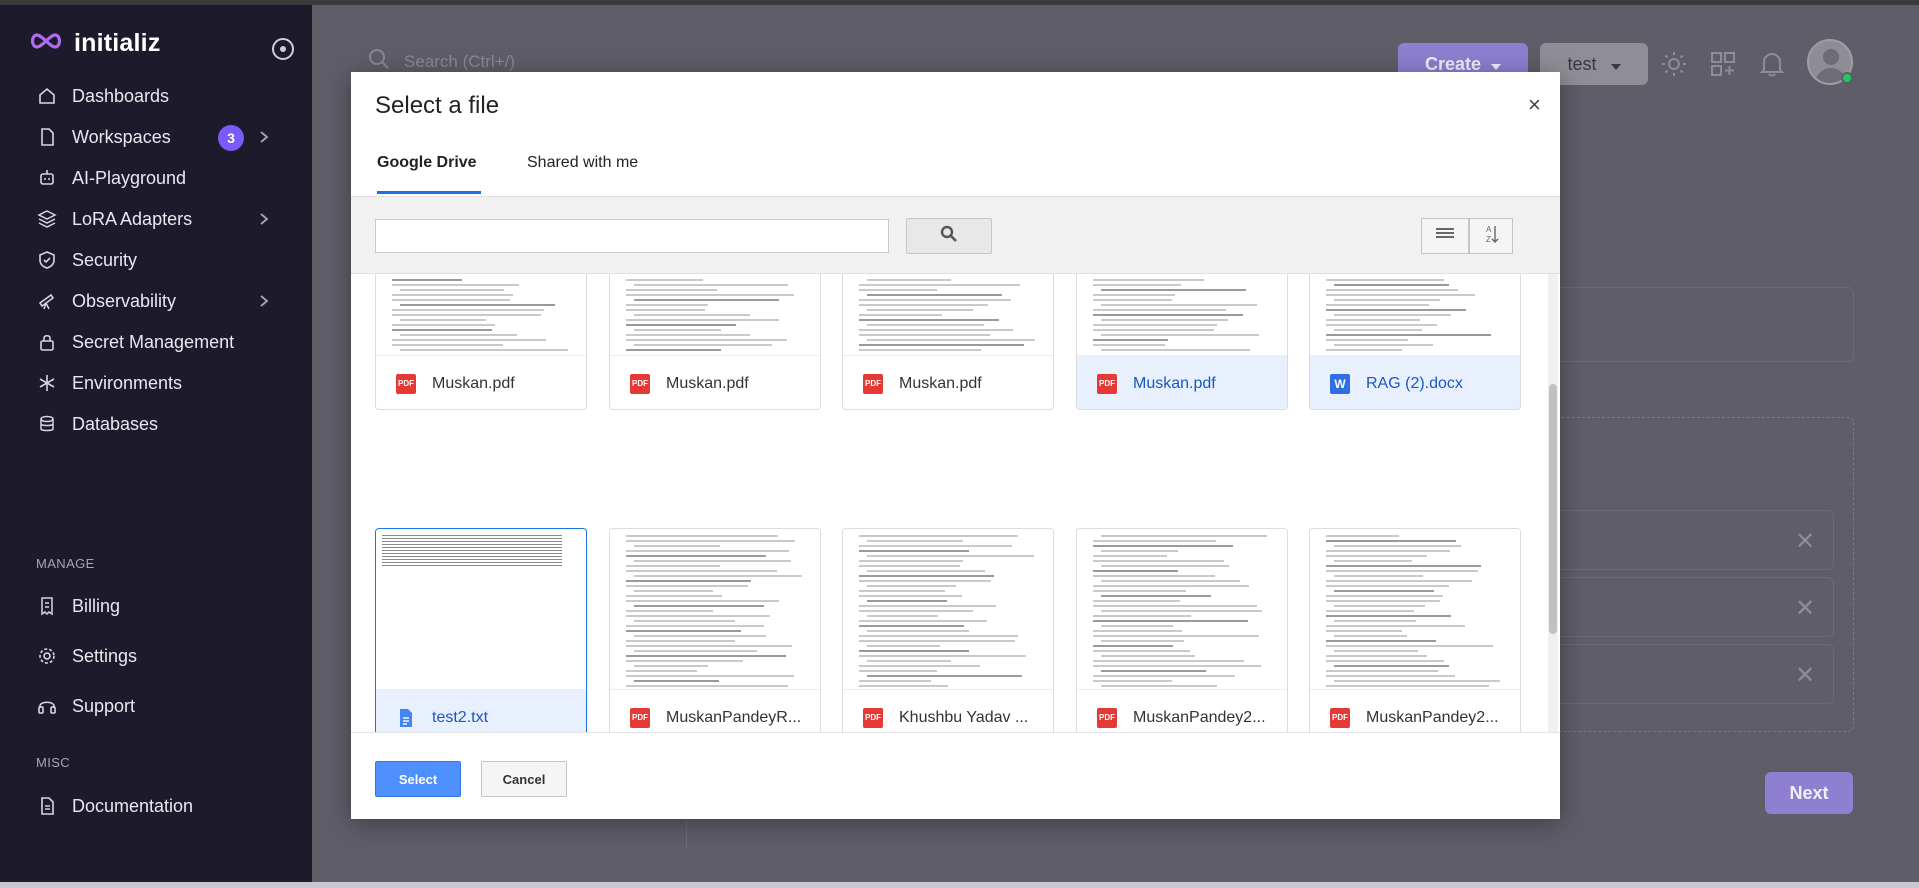 This screenshot has height=888, width=1919. I want to click on grid-plus-icon, so click(1723, 64).